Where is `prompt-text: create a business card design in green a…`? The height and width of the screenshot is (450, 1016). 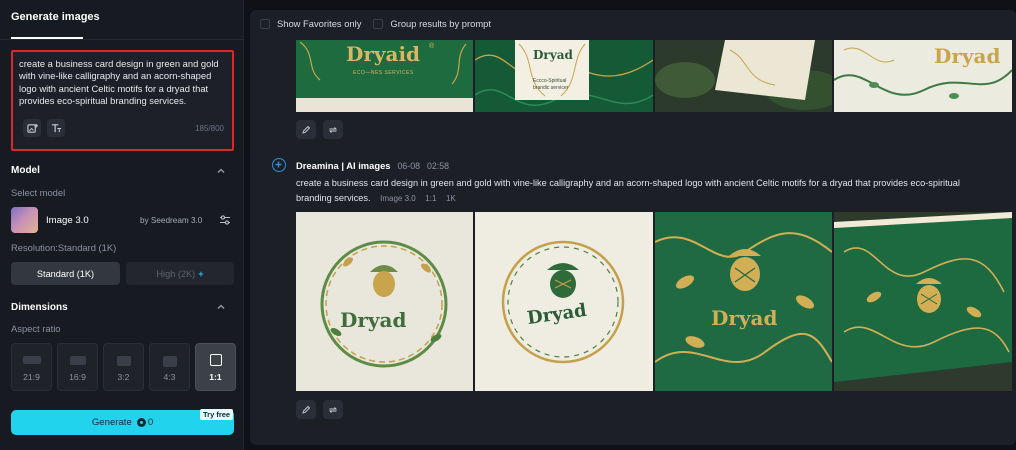 prompt-text: create a business card design in green a… is located at coordinates (122, 83).